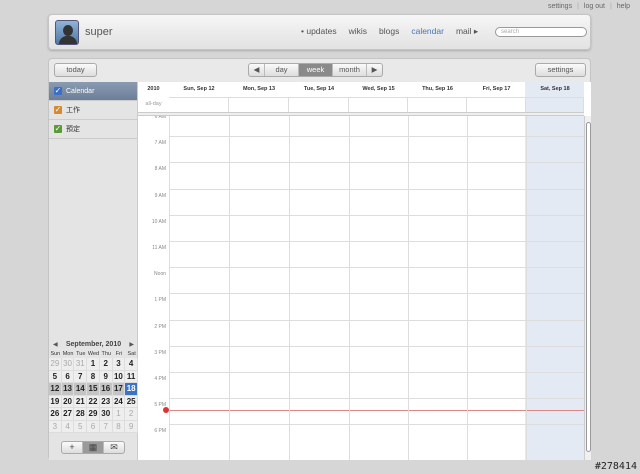  I want to click on mini-day: 20, so click(68, 401).